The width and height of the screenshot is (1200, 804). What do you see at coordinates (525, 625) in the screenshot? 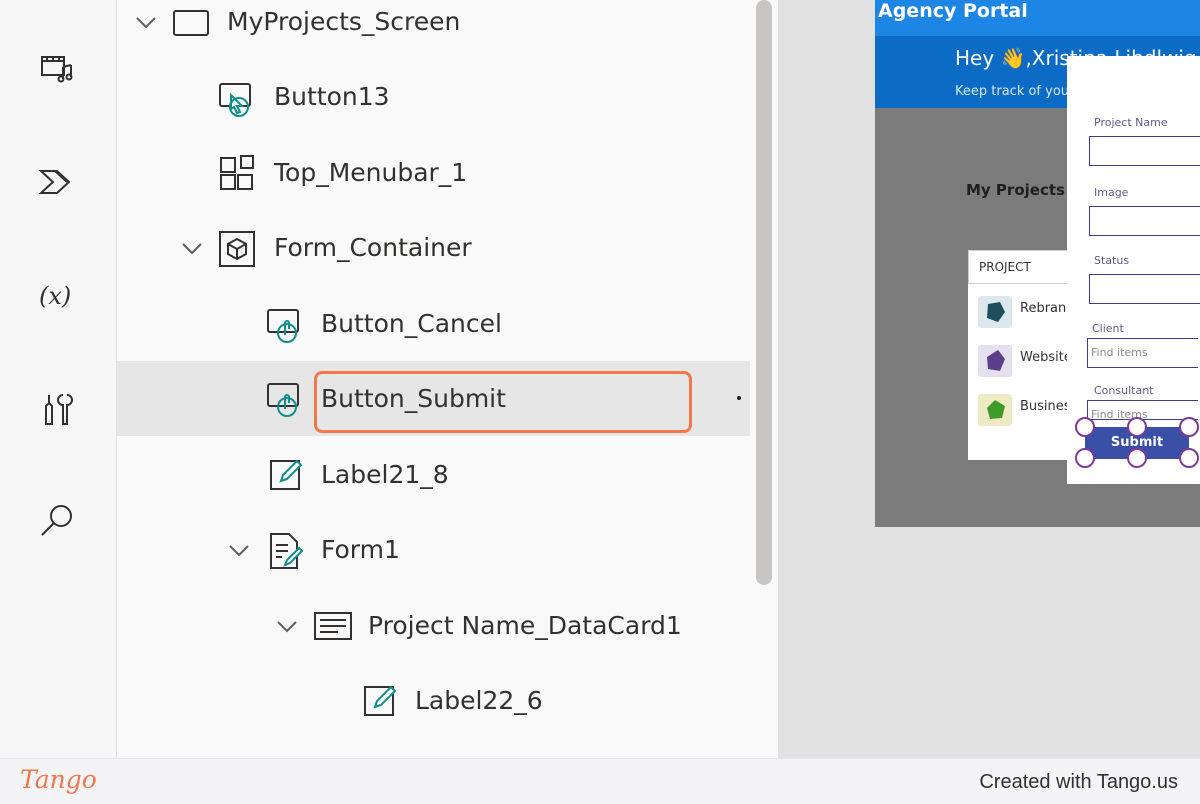
I see `tree-node-label: Project Name_DataCard1` at bounding box center [525, 625].